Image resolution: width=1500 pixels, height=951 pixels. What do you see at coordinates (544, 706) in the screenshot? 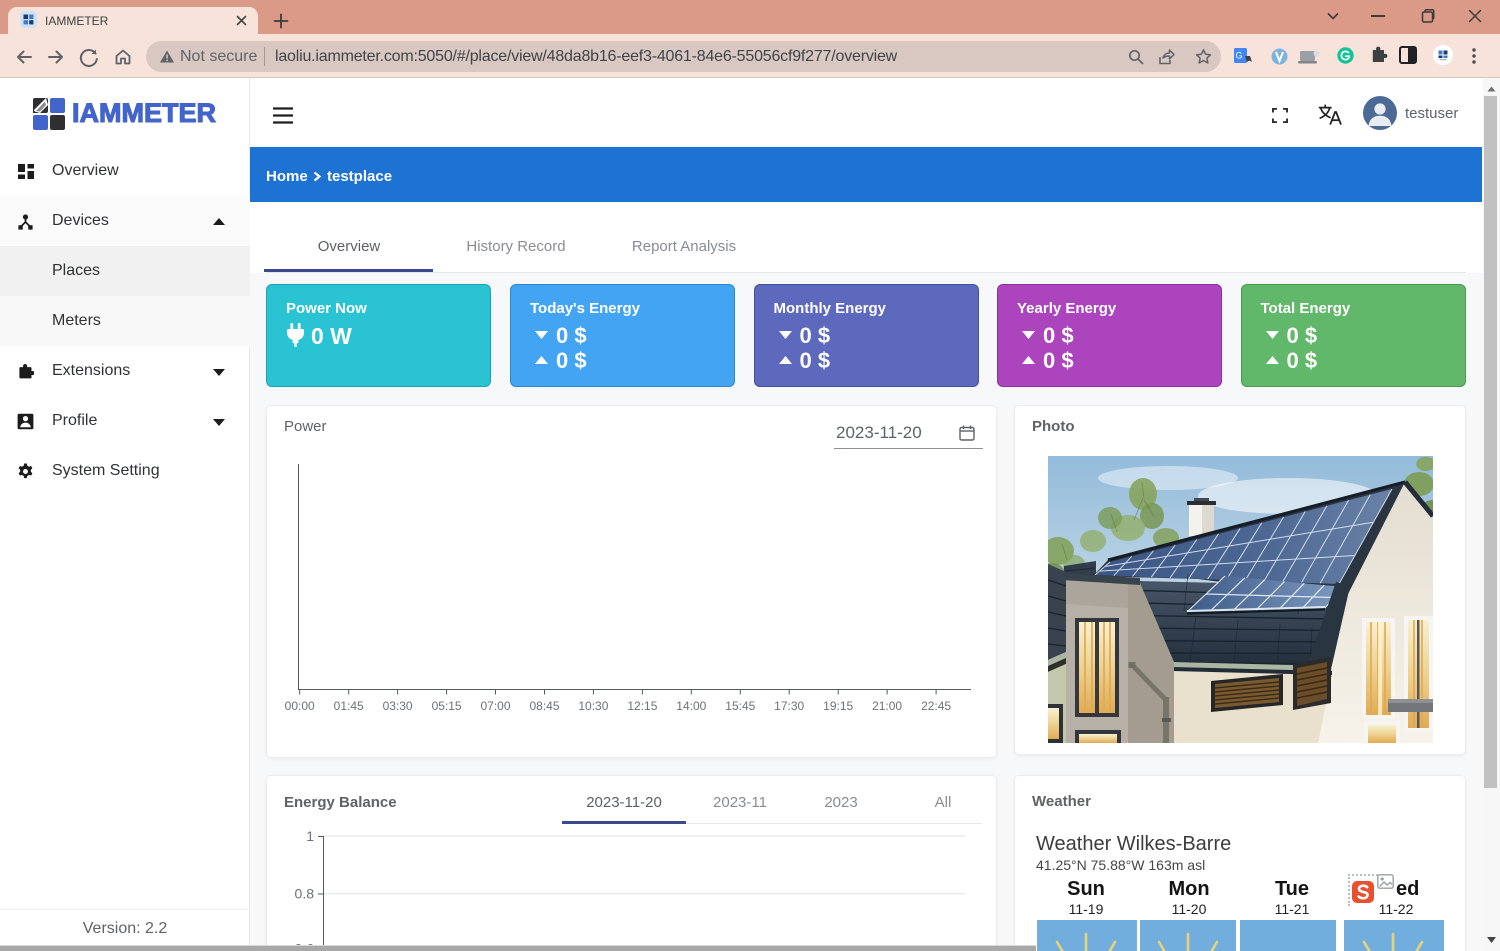
I see `svg-text: 08:45` at bounding box center [544, 706].